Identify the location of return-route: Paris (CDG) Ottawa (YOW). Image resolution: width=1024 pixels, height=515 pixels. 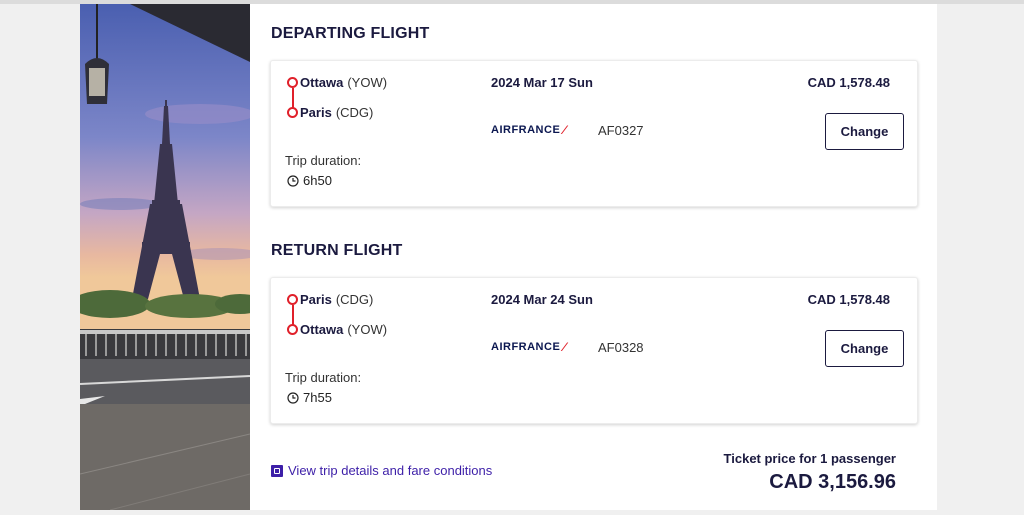
(385, 322).